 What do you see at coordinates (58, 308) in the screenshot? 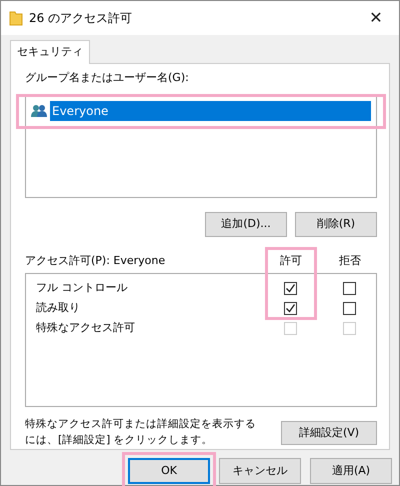
I see `permission-name: 読み取り` at bounding box center [58, 308].